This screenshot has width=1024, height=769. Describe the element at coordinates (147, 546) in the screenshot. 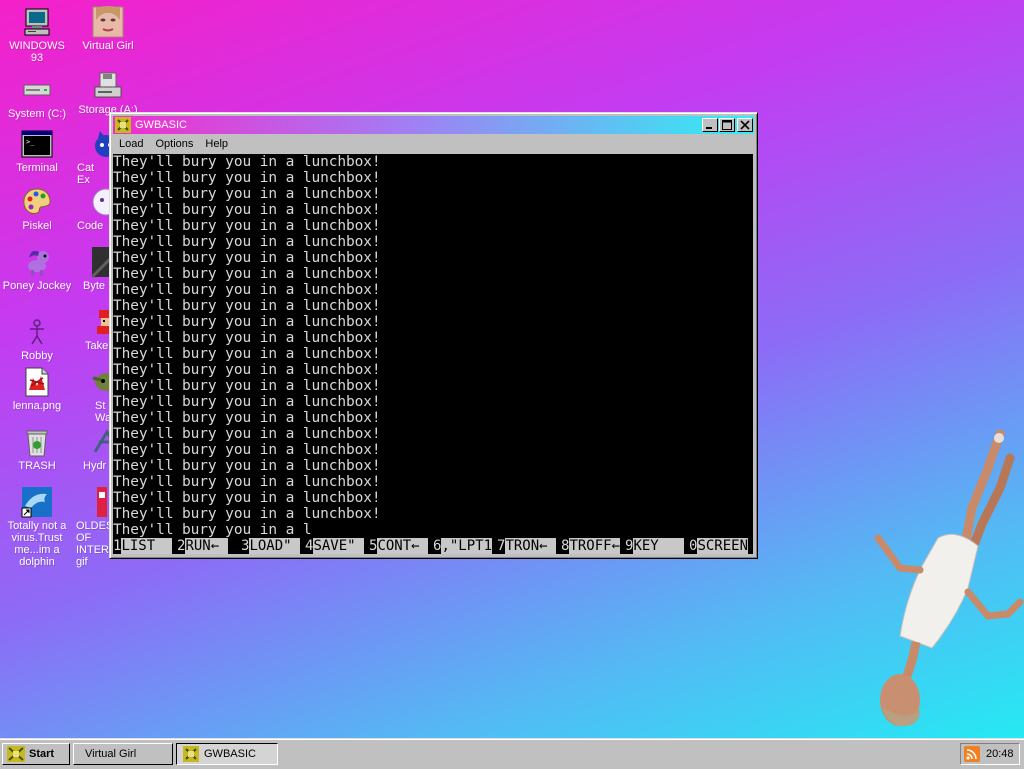

I see `fkey-label: LIST` at that location.